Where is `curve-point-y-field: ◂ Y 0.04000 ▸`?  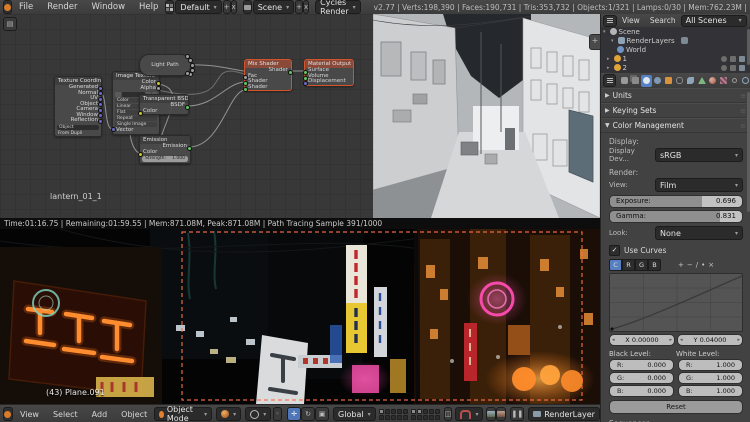
curve-point-y-field: ◂ Y 0.04000 ▸ is located at coordinates (710, 340).